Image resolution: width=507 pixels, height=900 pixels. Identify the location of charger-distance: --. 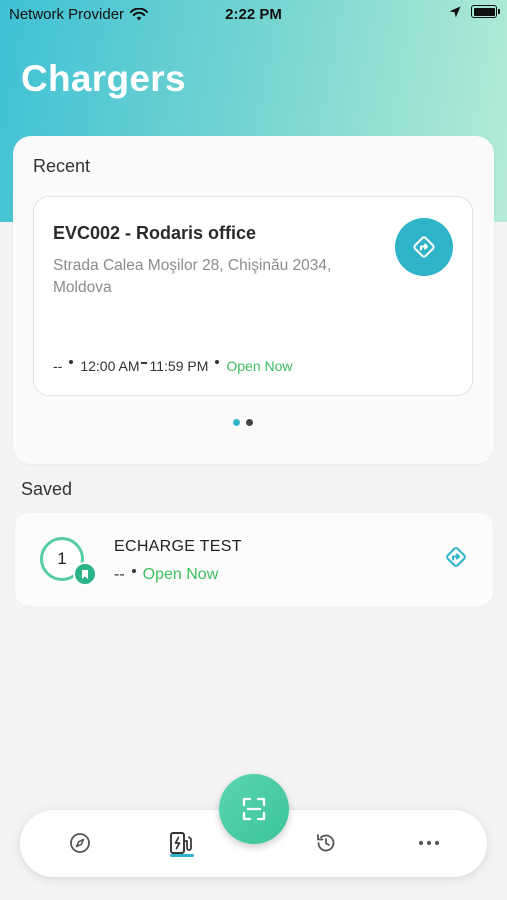
(58, 366).